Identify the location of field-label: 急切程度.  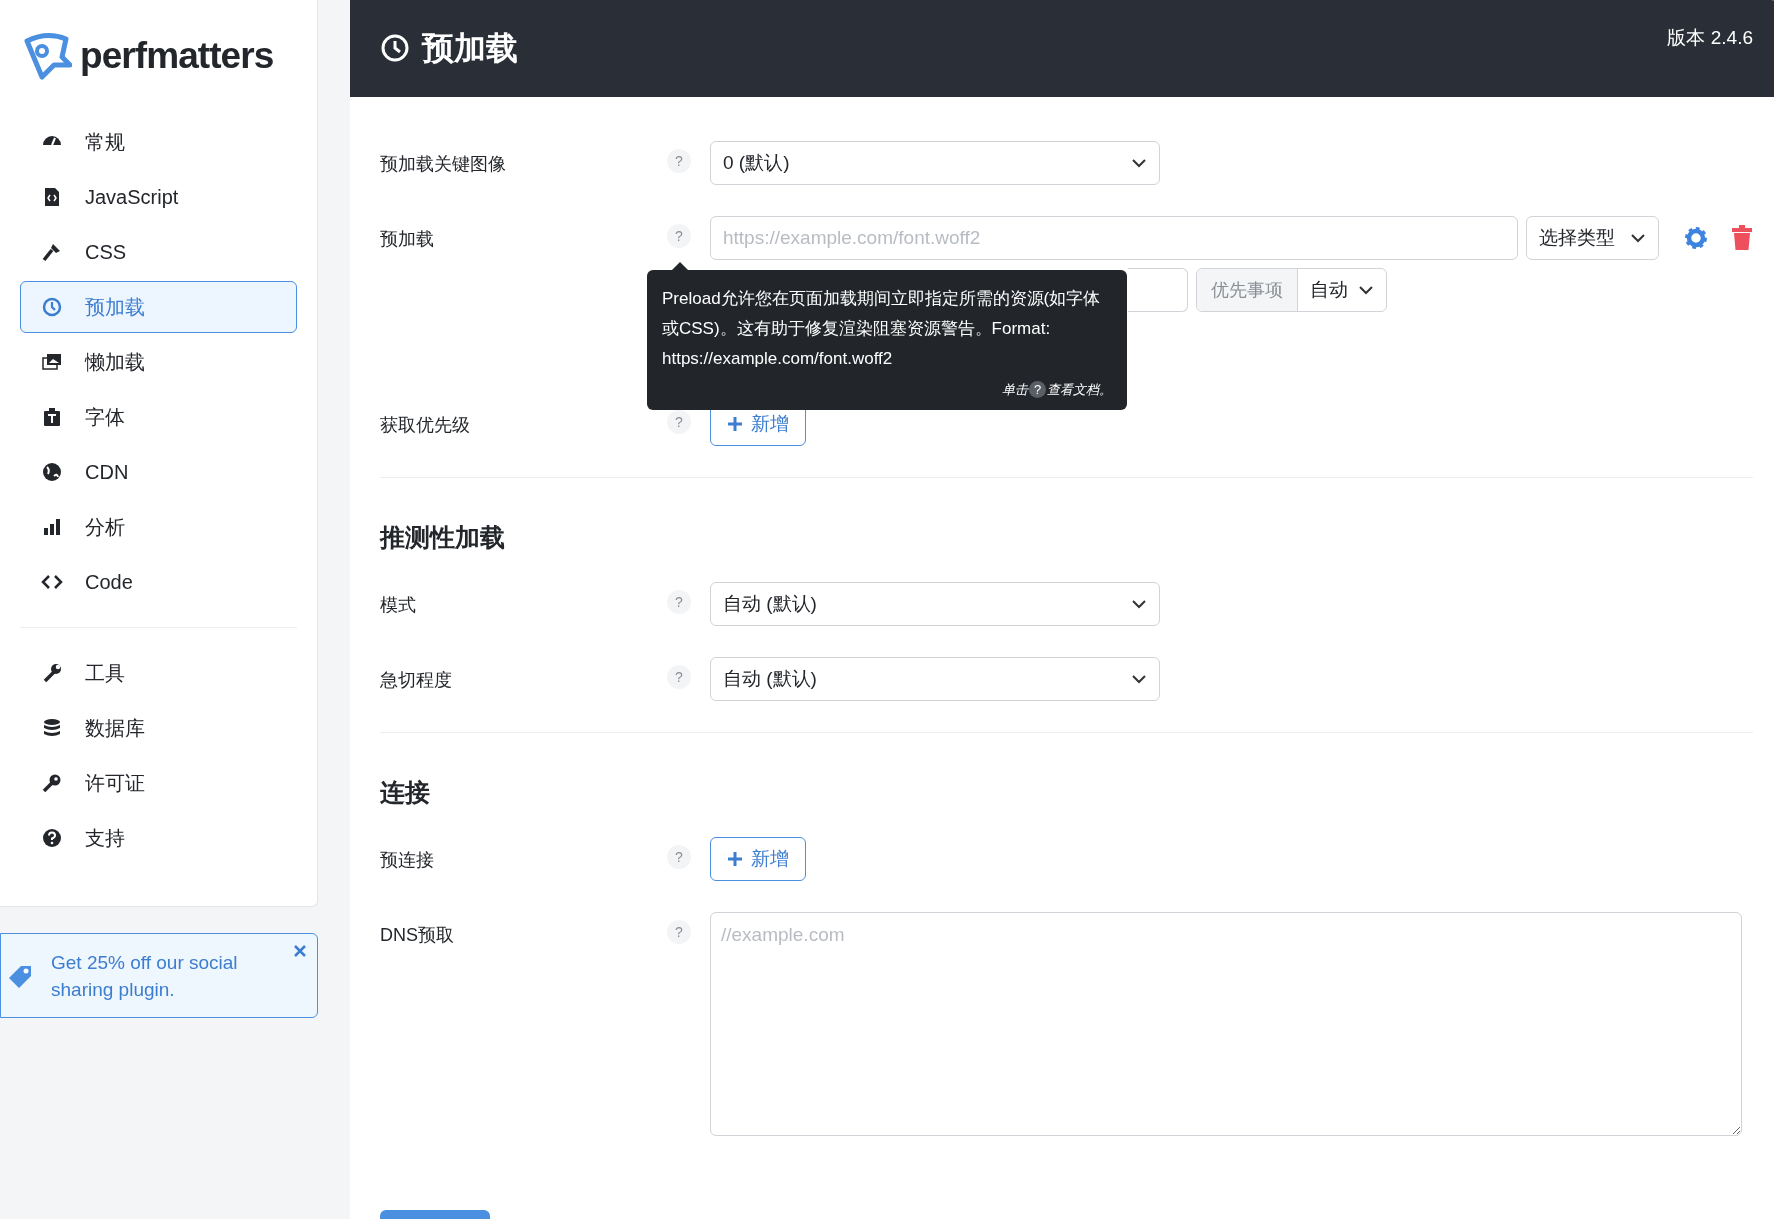
(416, 680).